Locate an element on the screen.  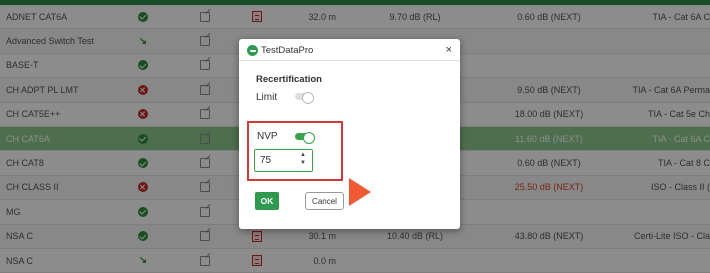
recertification-heading: Recertification is located at coordinates (289, 79).